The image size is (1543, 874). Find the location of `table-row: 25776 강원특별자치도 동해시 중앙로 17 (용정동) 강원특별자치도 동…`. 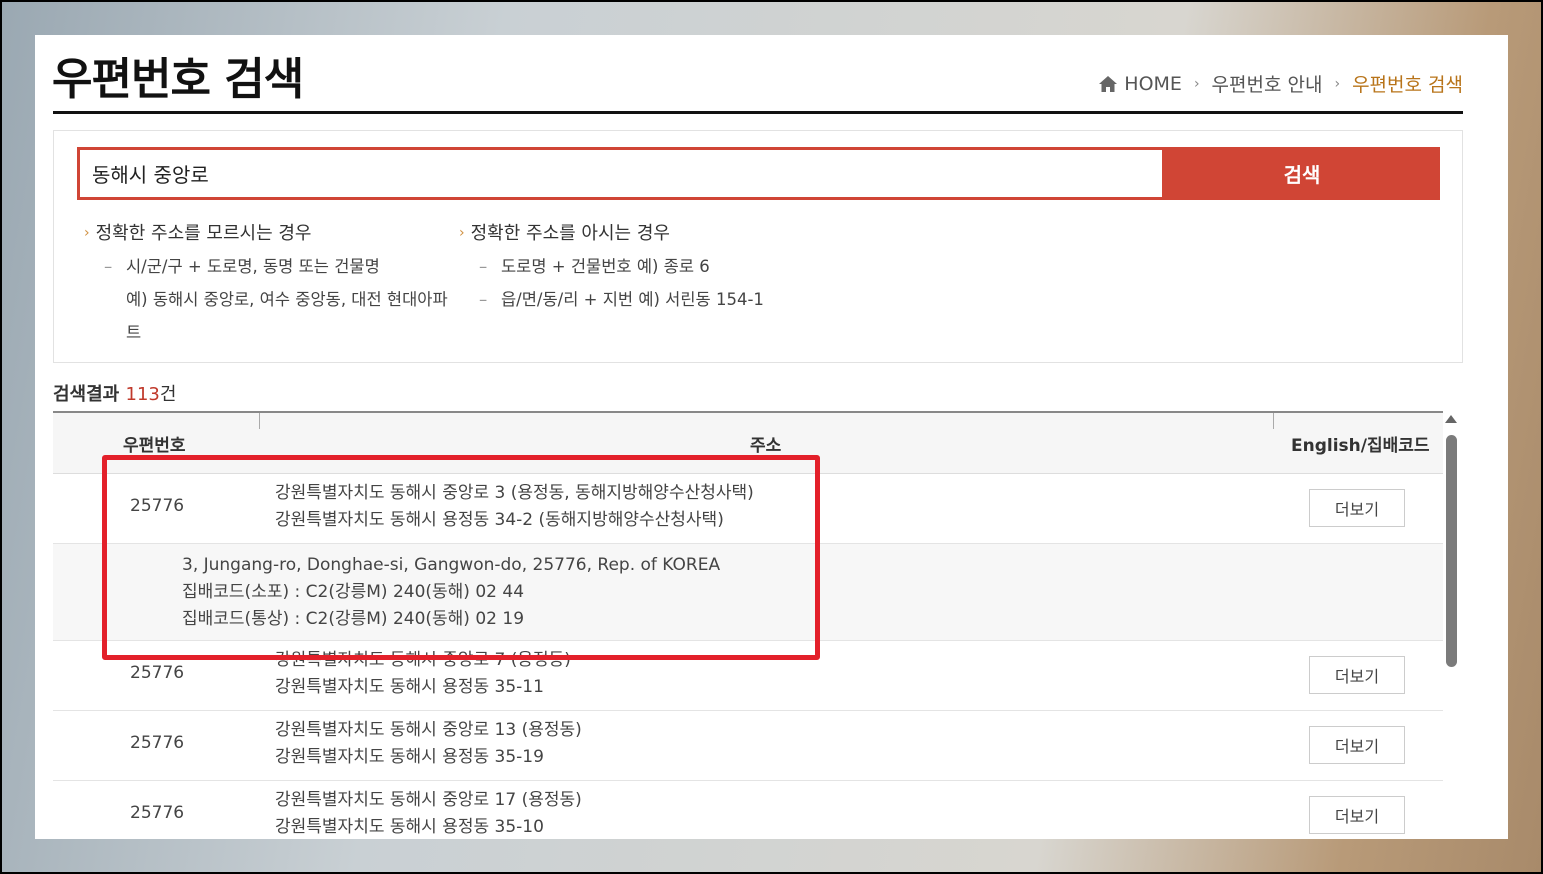

table-row: 25776 강원특별자치도 동해시 중앙로 17 (용정동) 강원특별자치도 동… is located at coordinates (748, 810).